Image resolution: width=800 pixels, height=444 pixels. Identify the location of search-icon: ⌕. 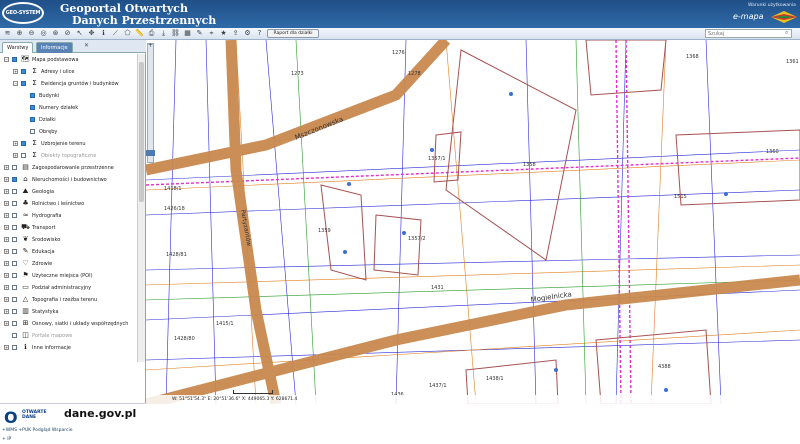
(786, 33).